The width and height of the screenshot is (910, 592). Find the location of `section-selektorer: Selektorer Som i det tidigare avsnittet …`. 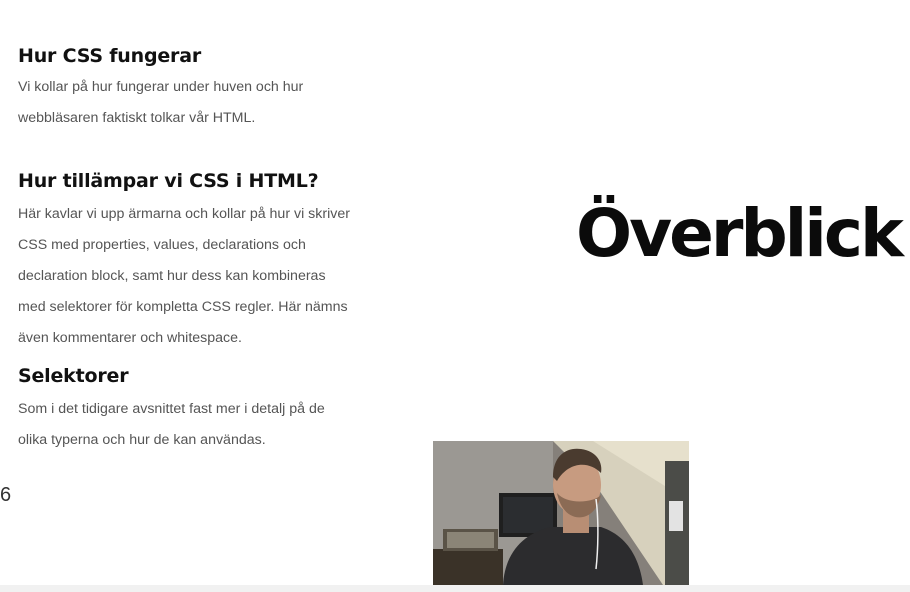

section-selektorer: Selektorer Som i det tidigare avsnittet … is located at coordinates (208, 409).